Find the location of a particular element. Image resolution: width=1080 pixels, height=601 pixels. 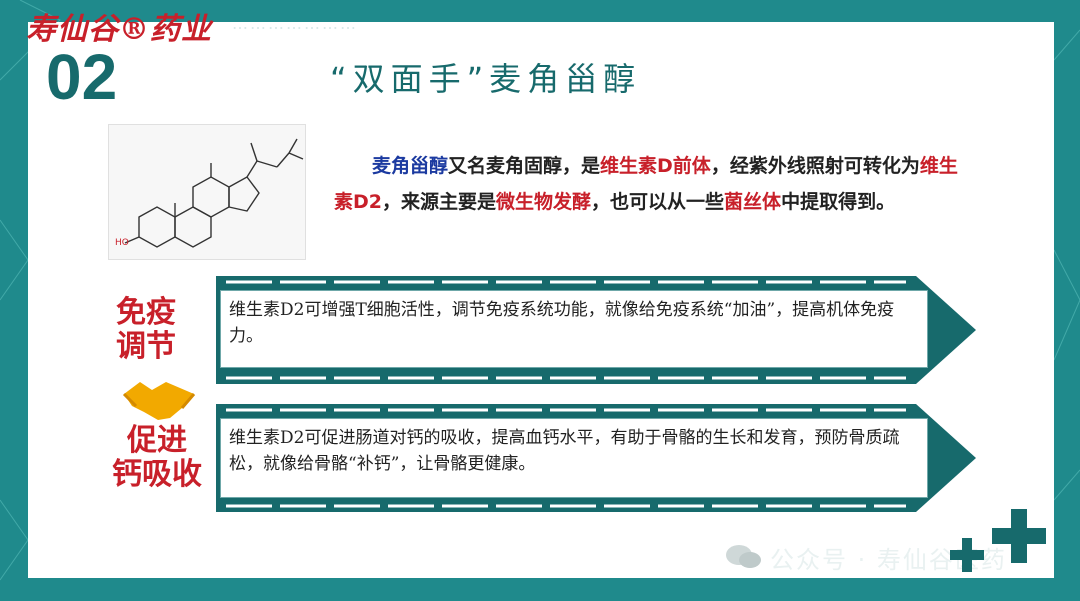

benefit-2-label-line2: 钙吸收 is located at coordinates (157, 474).